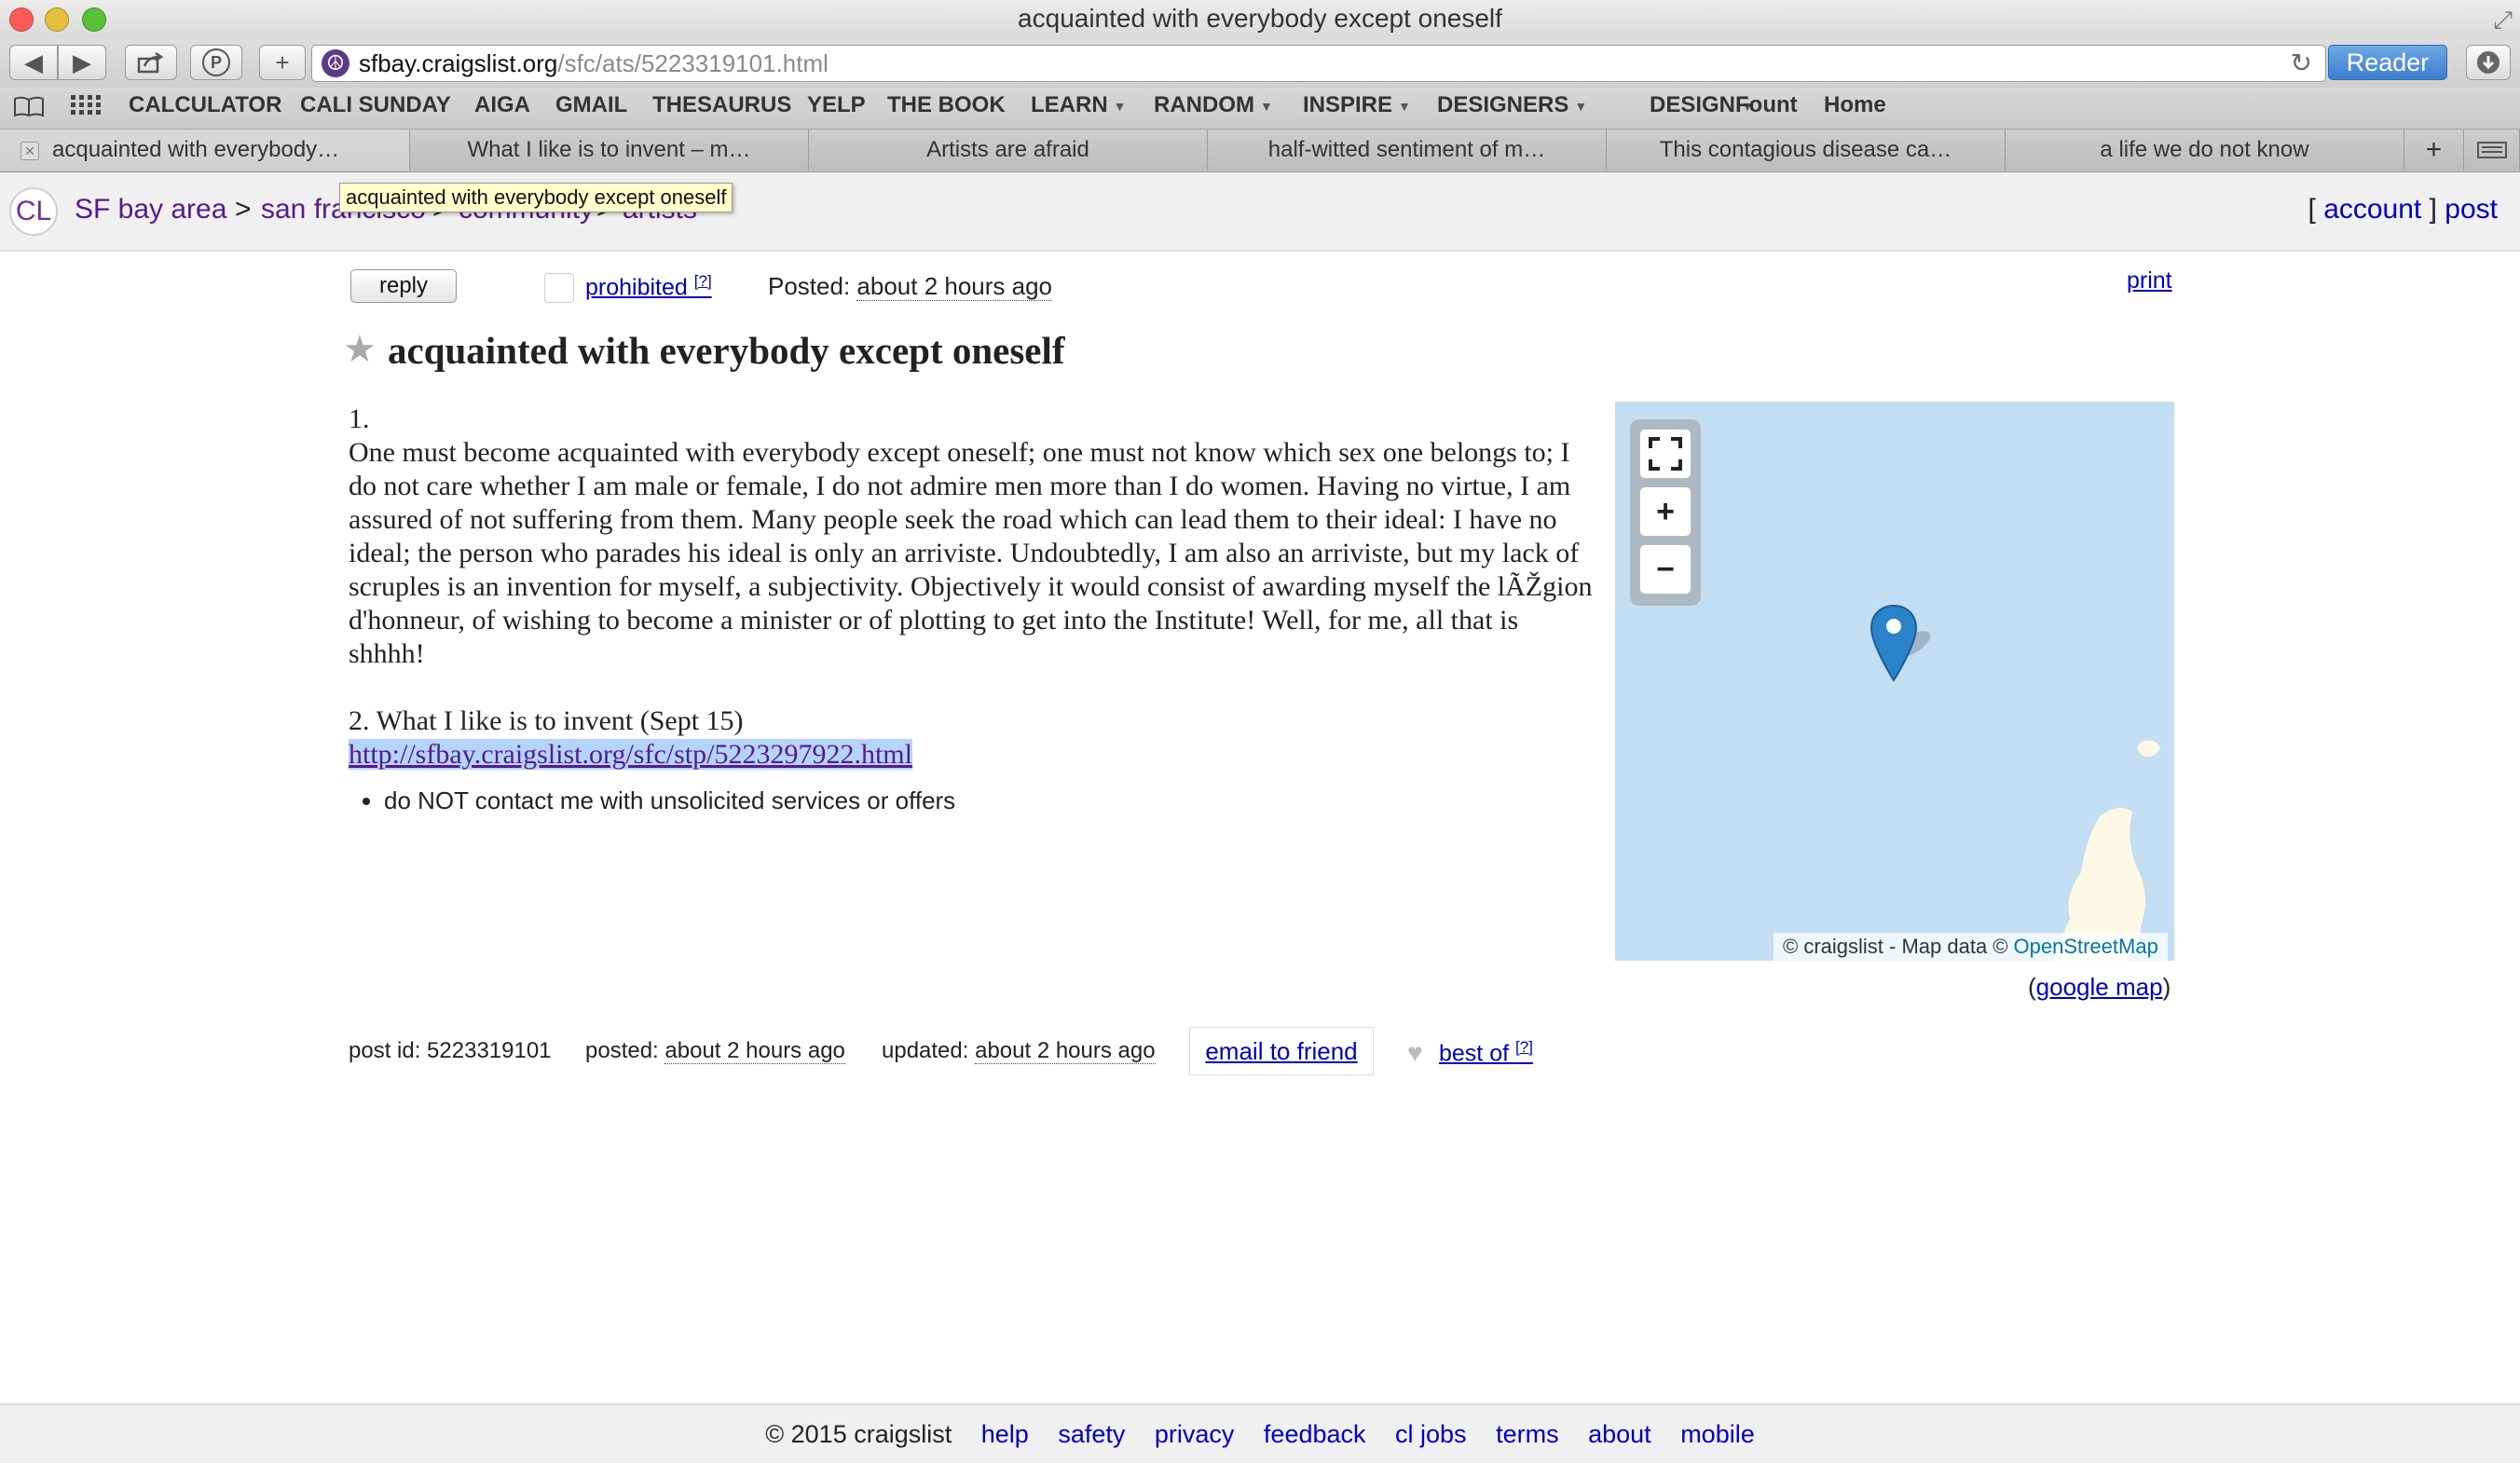 The width and height of the screenshot is (2520, 1463). I want to click on post-info-posted: posted: about 2 hours ago, so click(715, 1051).